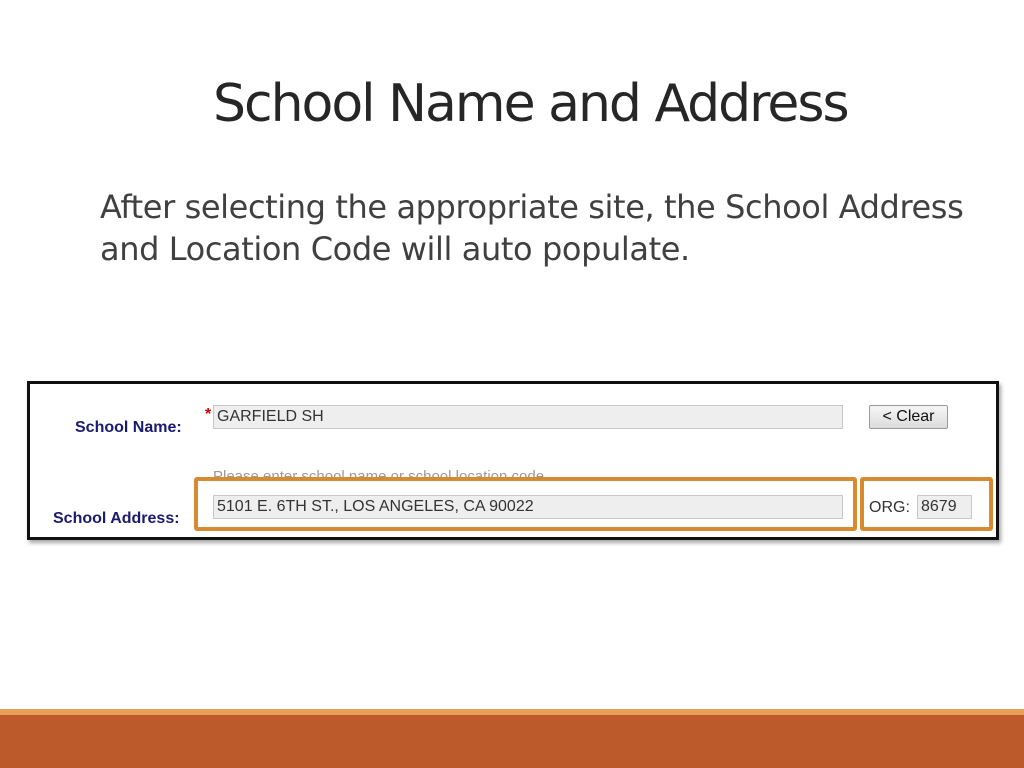 This screenshot has width=1024, height=768. I want to click on slide-title: School Name and Address, so click(531, 104).